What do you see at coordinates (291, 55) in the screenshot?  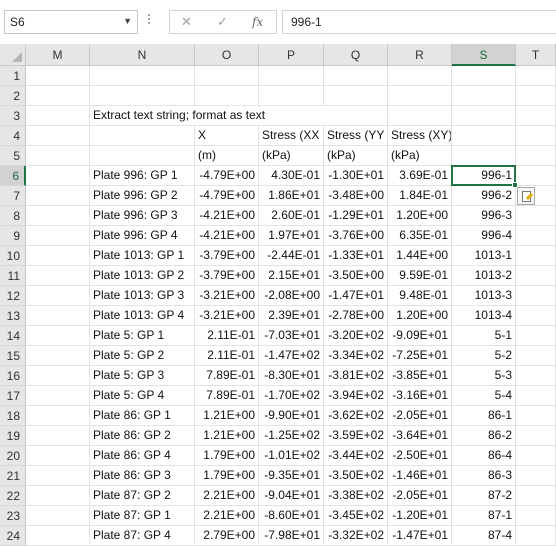 I see `column-header-p: P` at bounding box center [291, 55].